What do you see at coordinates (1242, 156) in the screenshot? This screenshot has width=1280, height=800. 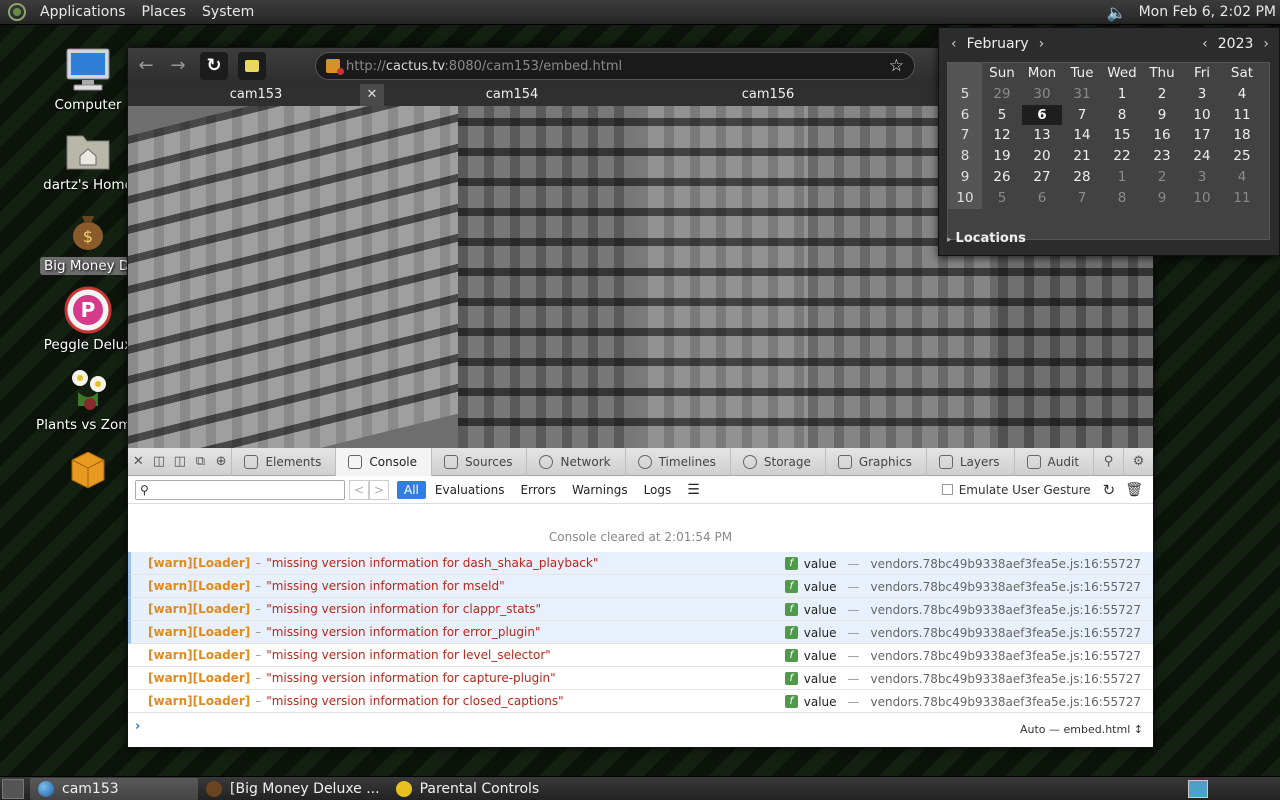 I see `calendar-day: 25` at bounding box center [1242, 156].